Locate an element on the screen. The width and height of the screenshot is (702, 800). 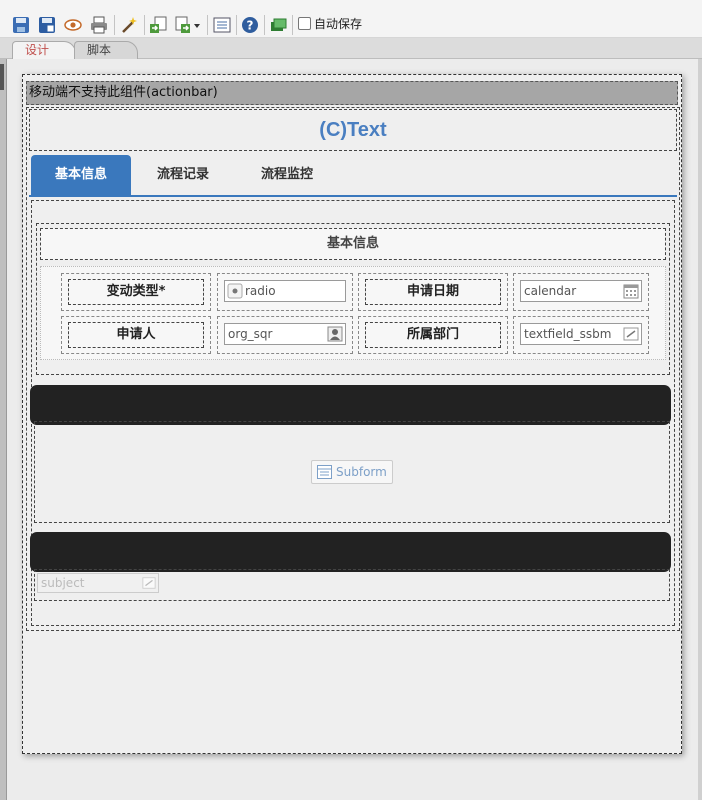
tab-process-record: 流程记录 is located at coordinates (183, 175).